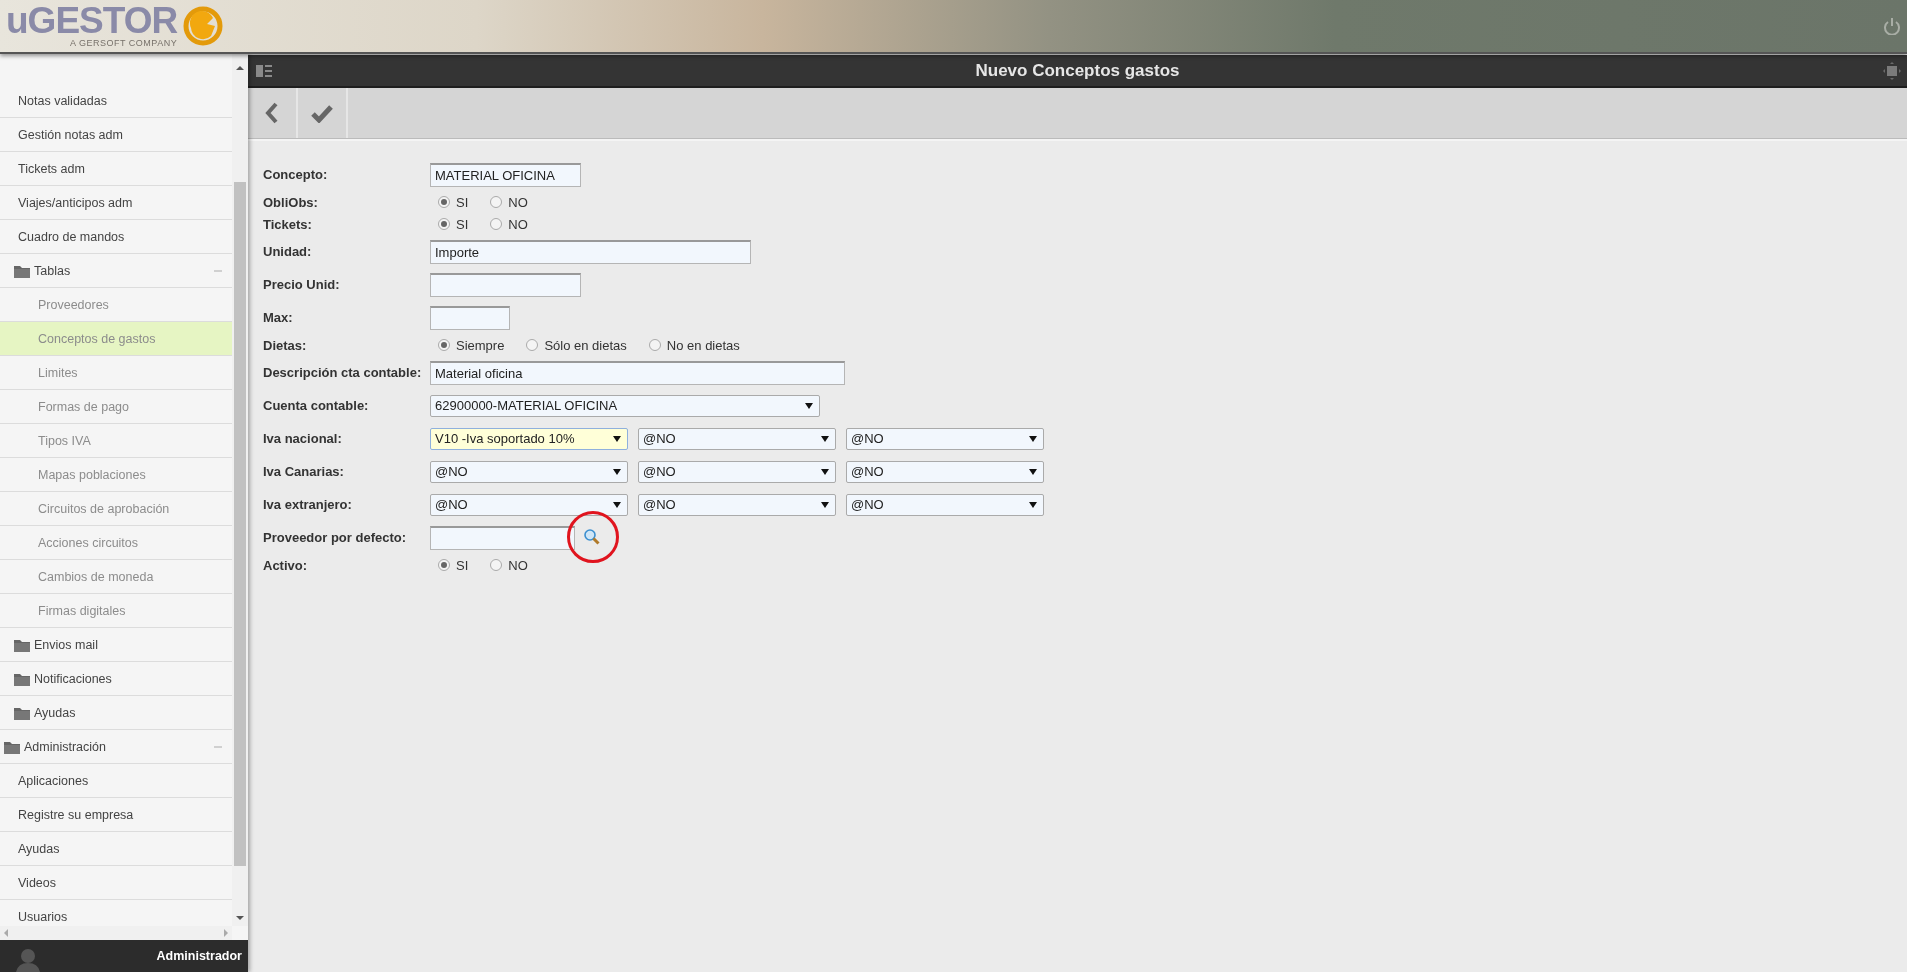 The height and width of the screenshot is (972, 1907). What do you see at coordinates (1892, 26) in the screenshot?
I see `power-icon` at bounding box center [1892, 26].